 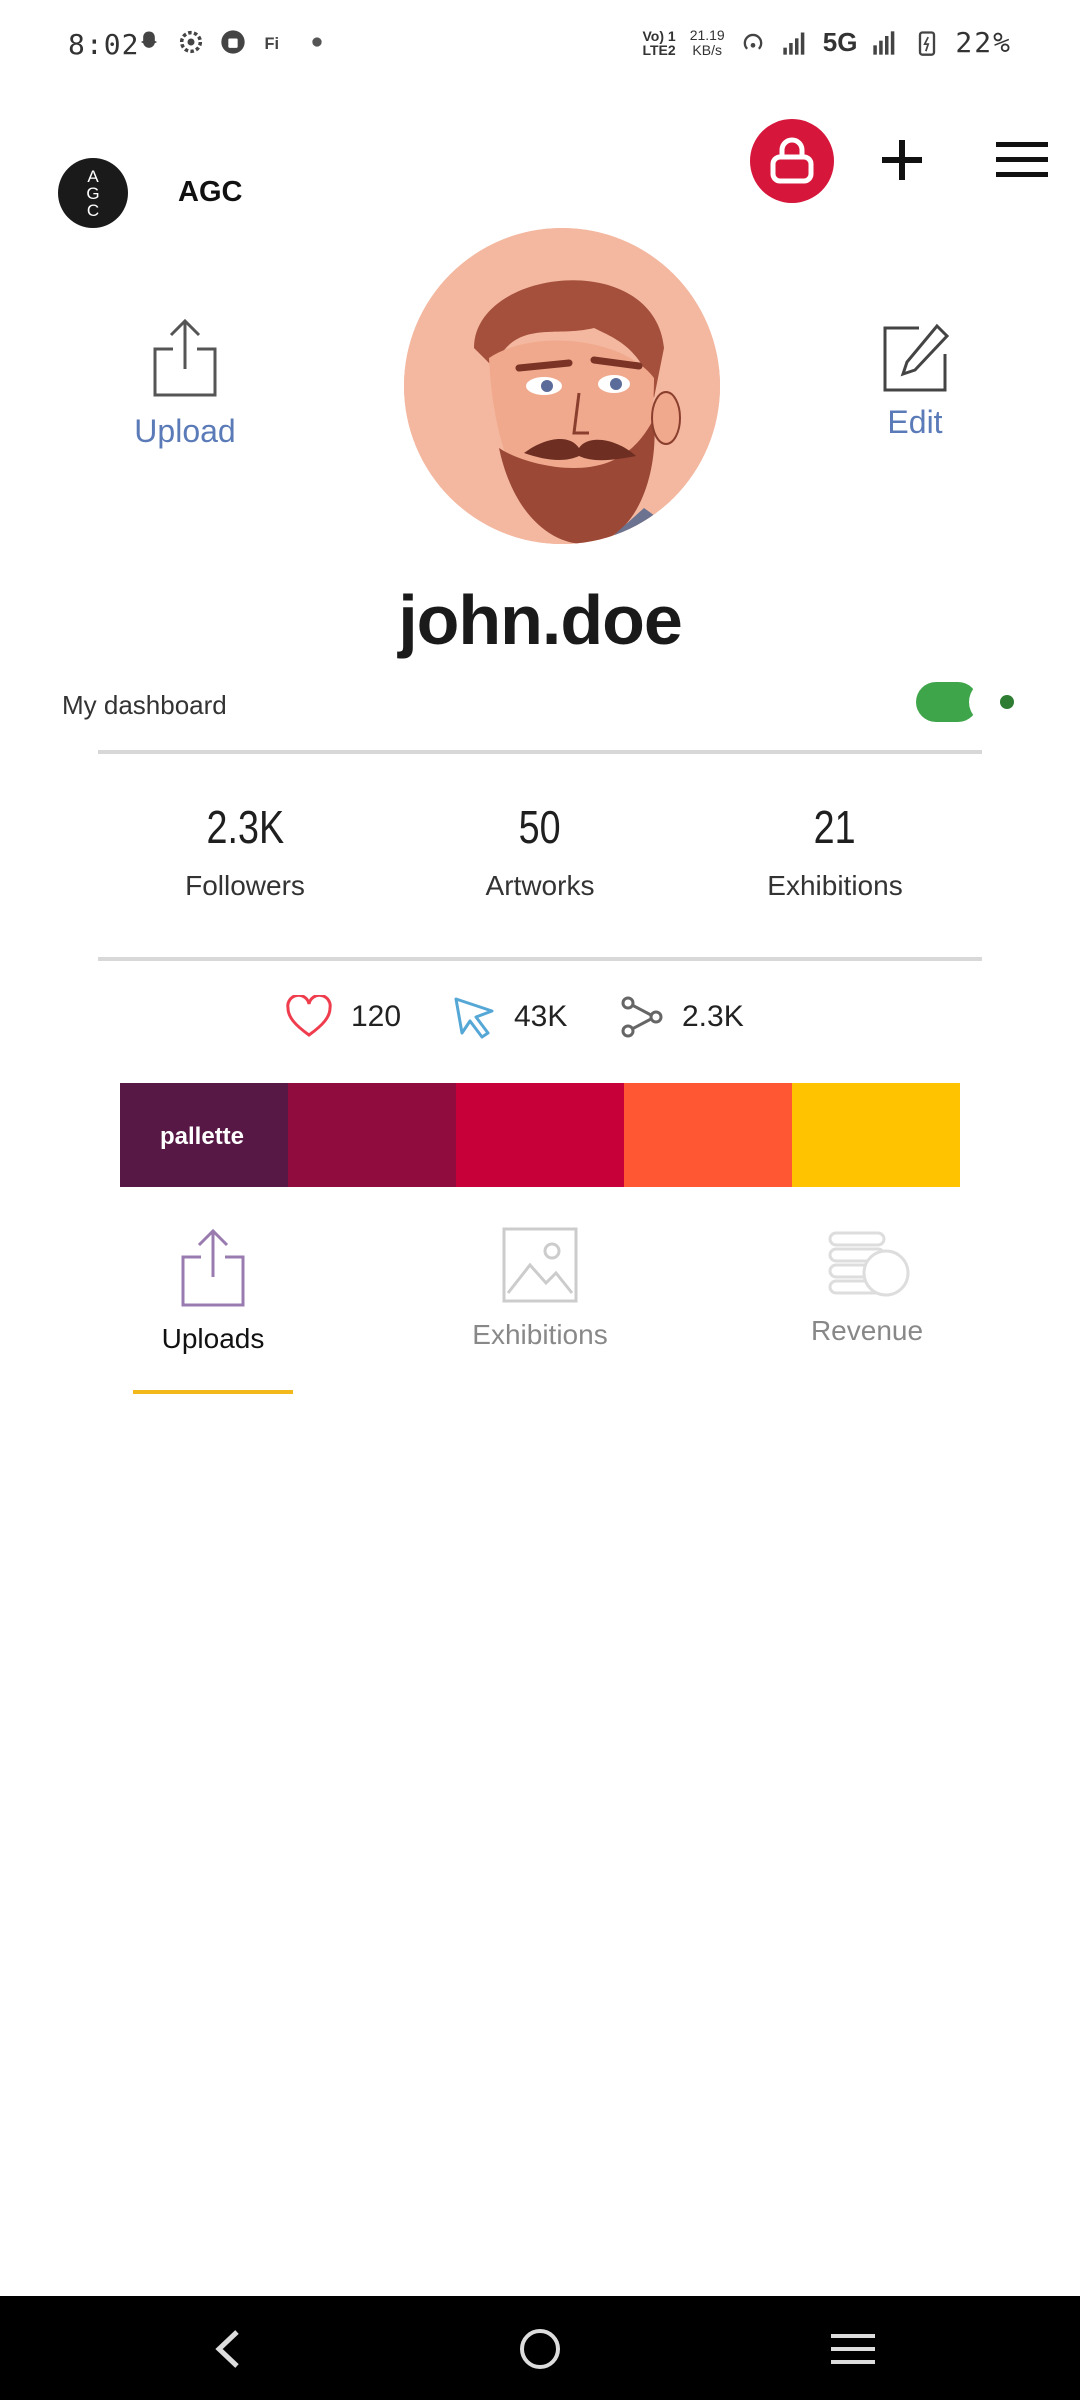 I want to click on edit-icon, so click(x=916, y=357).